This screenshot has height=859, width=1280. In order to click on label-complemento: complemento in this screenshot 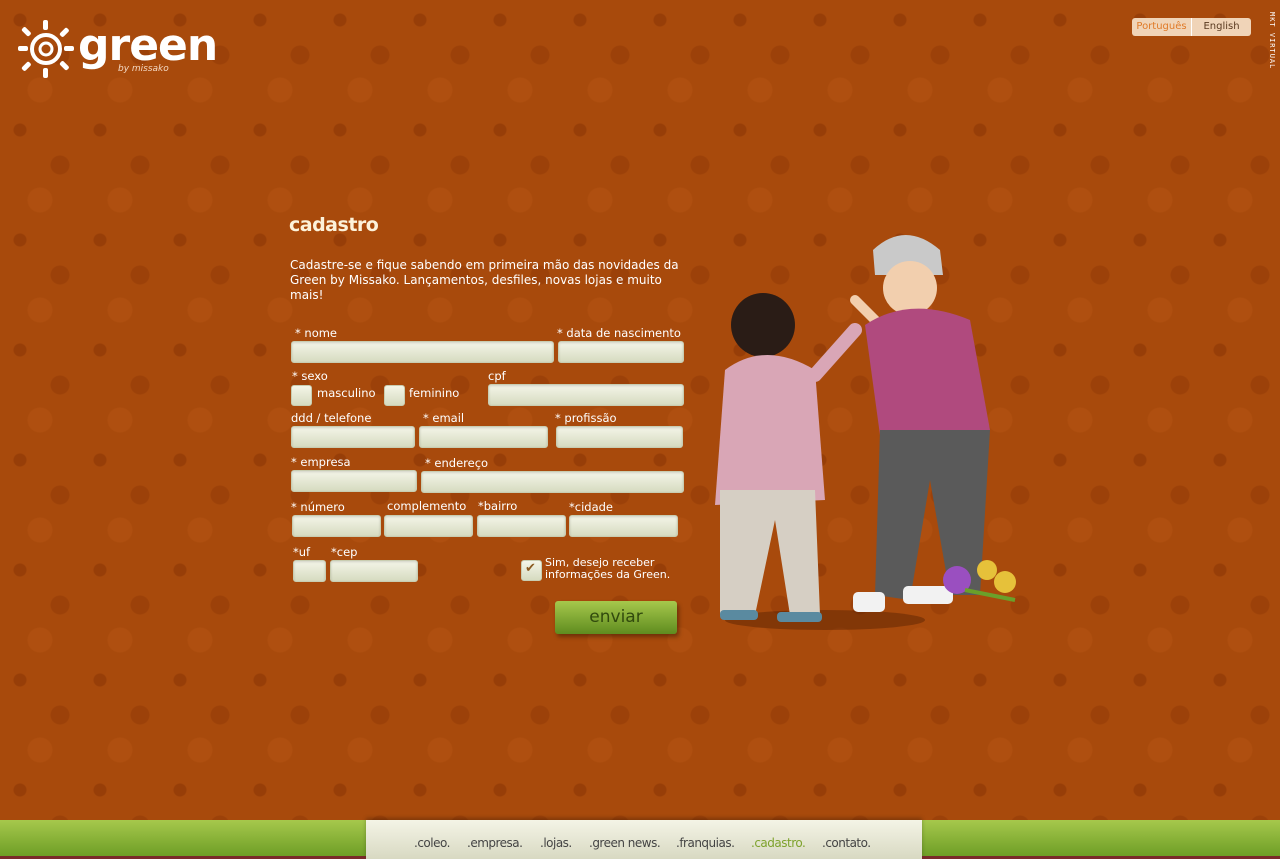, I will do `click(427, 506)`.